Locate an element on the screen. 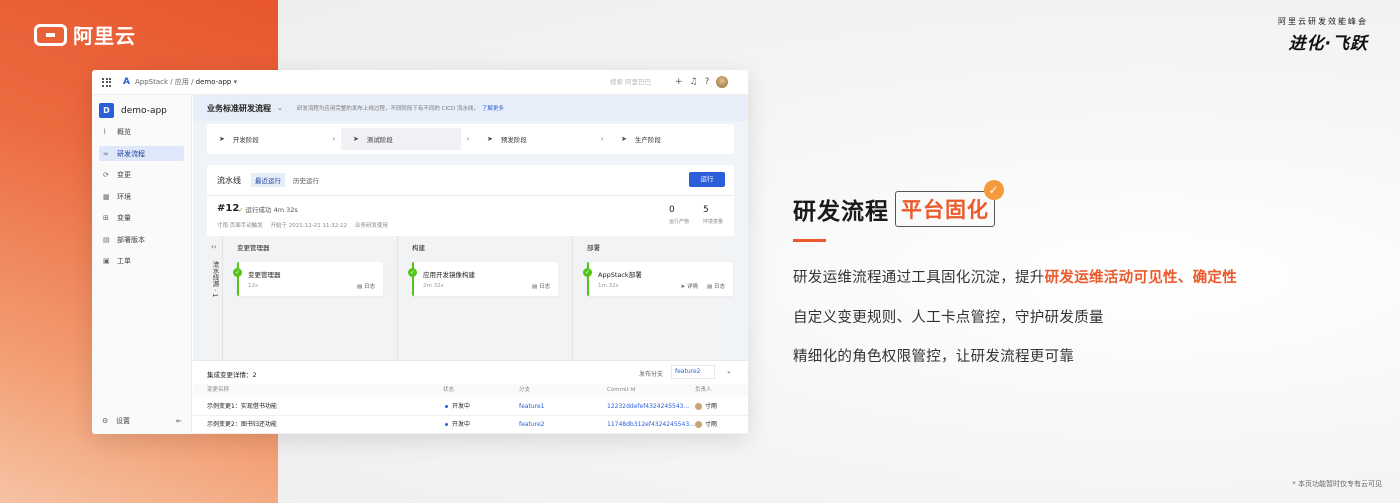  collapse-panel-icon: ⌄ is located at coordinates (729, 371).